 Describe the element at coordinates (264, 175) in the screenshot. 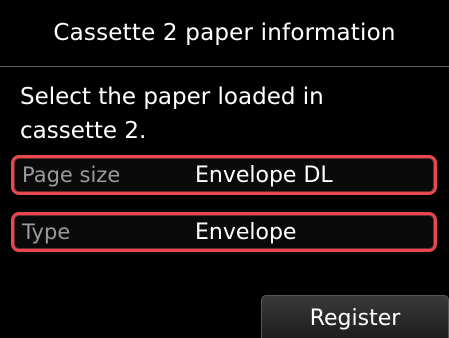

I see `page-size-value: Envelope DL` at that location.